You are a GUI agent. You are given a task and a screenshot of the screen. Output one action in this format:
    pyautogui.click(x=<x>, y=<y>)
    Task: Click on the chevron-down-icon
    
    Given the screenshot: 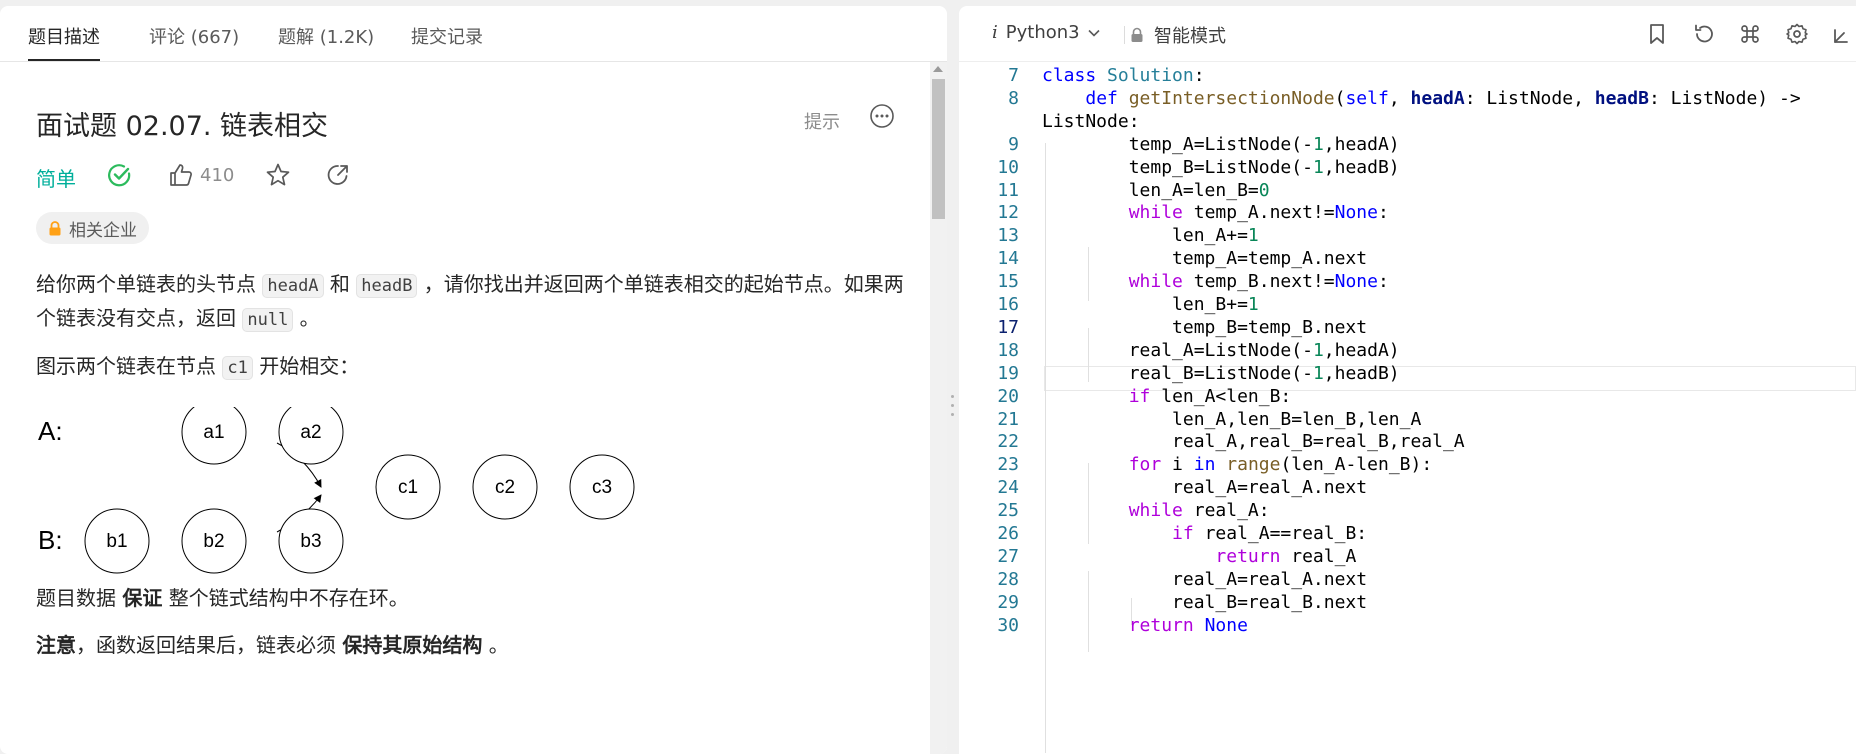 What is the action you would take?
    pyautogui.click(x=1094, y=33)
    